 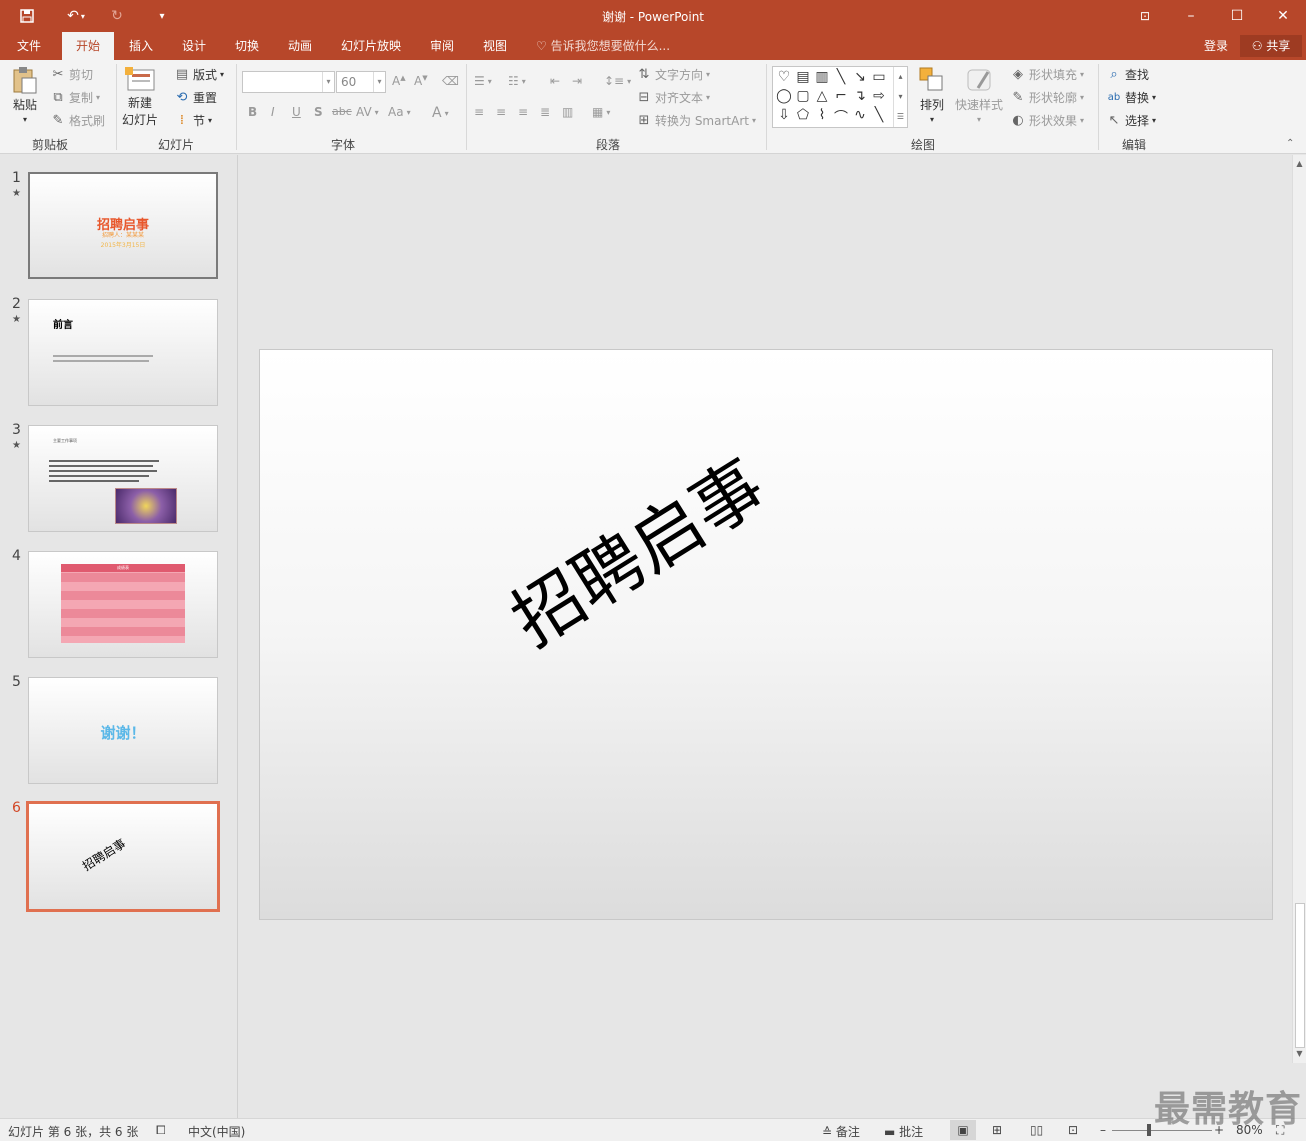 I want to click on text-direction-button: ⇅ 文字方向 ▾, so click(x=673, y=74).